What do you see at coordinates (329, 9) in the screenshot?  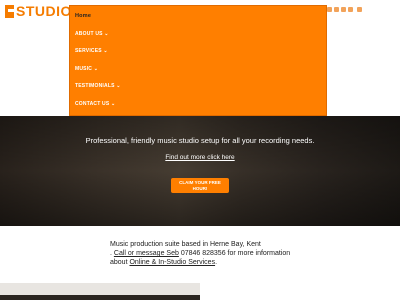 I see `google-plus-icon` at bounding box center [329, 9].